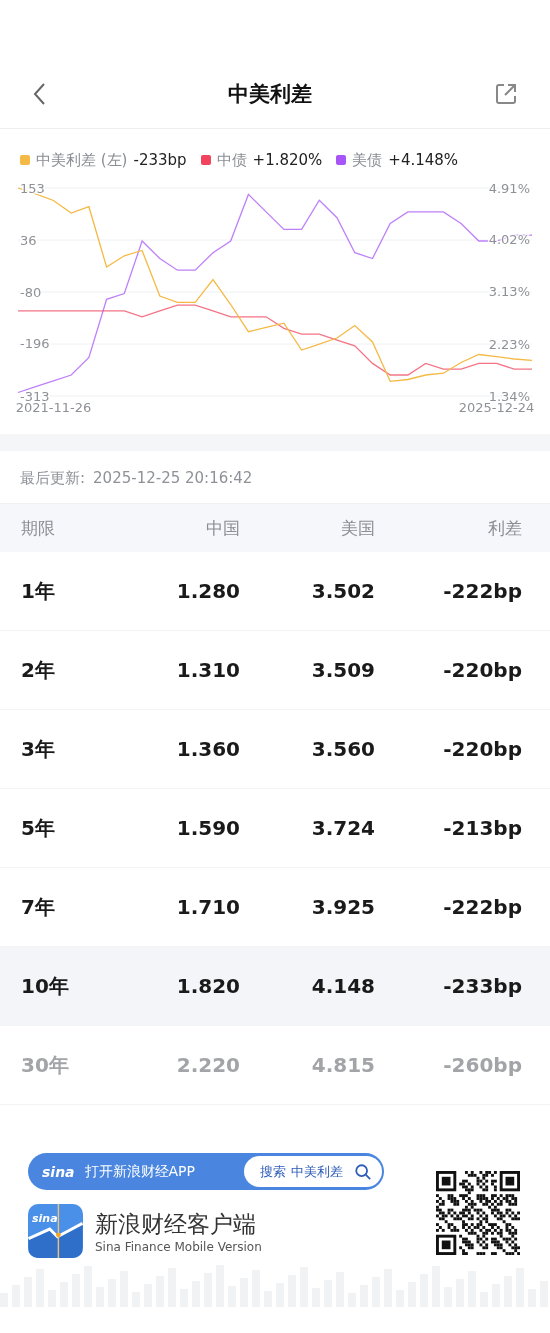 The width and height of the screenshot is (550, 1333). What do you see at coordinates (273, 1171) in the screenshot?
I see `search-label: 搜索` at bounding box center [273, 1171].